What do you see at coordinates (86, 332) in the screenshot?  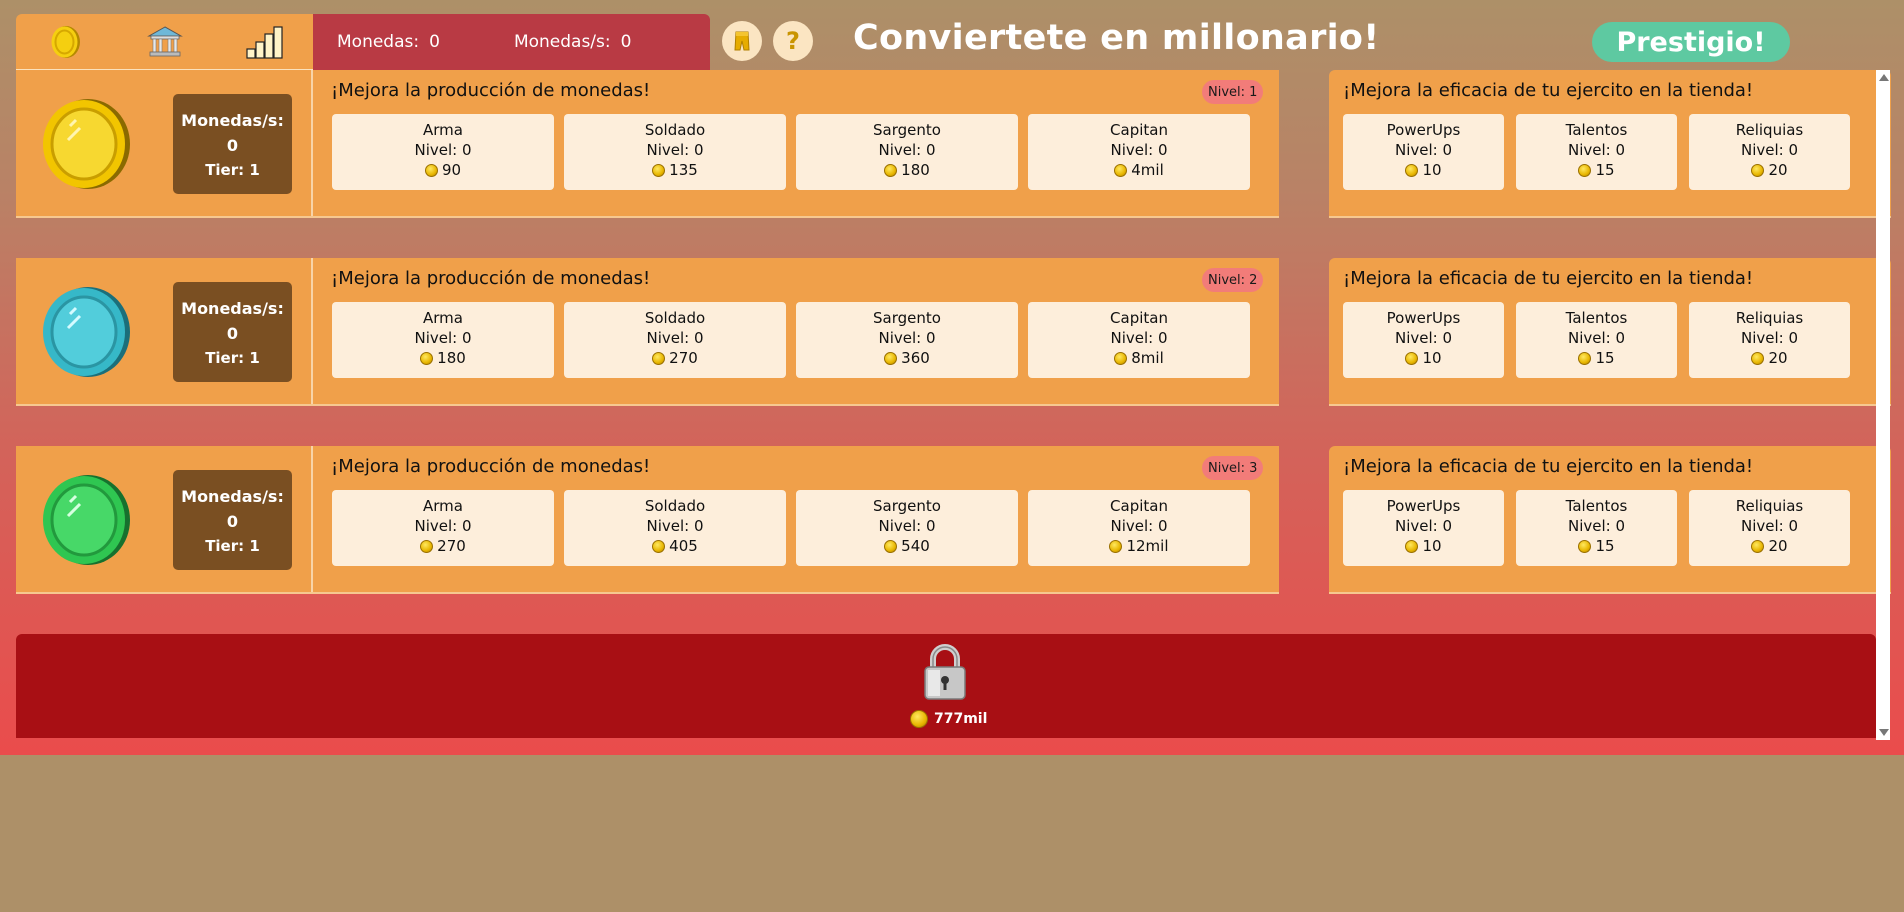 I see `blue-coin-icon` at bounding box center [86, 332].